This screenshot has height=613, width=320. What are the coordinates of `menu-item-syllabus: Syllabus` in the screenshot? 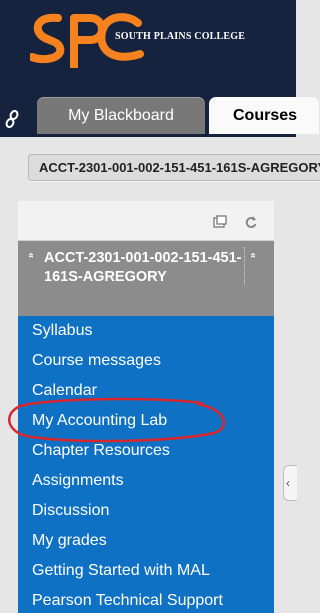 It's located at (146, 331).